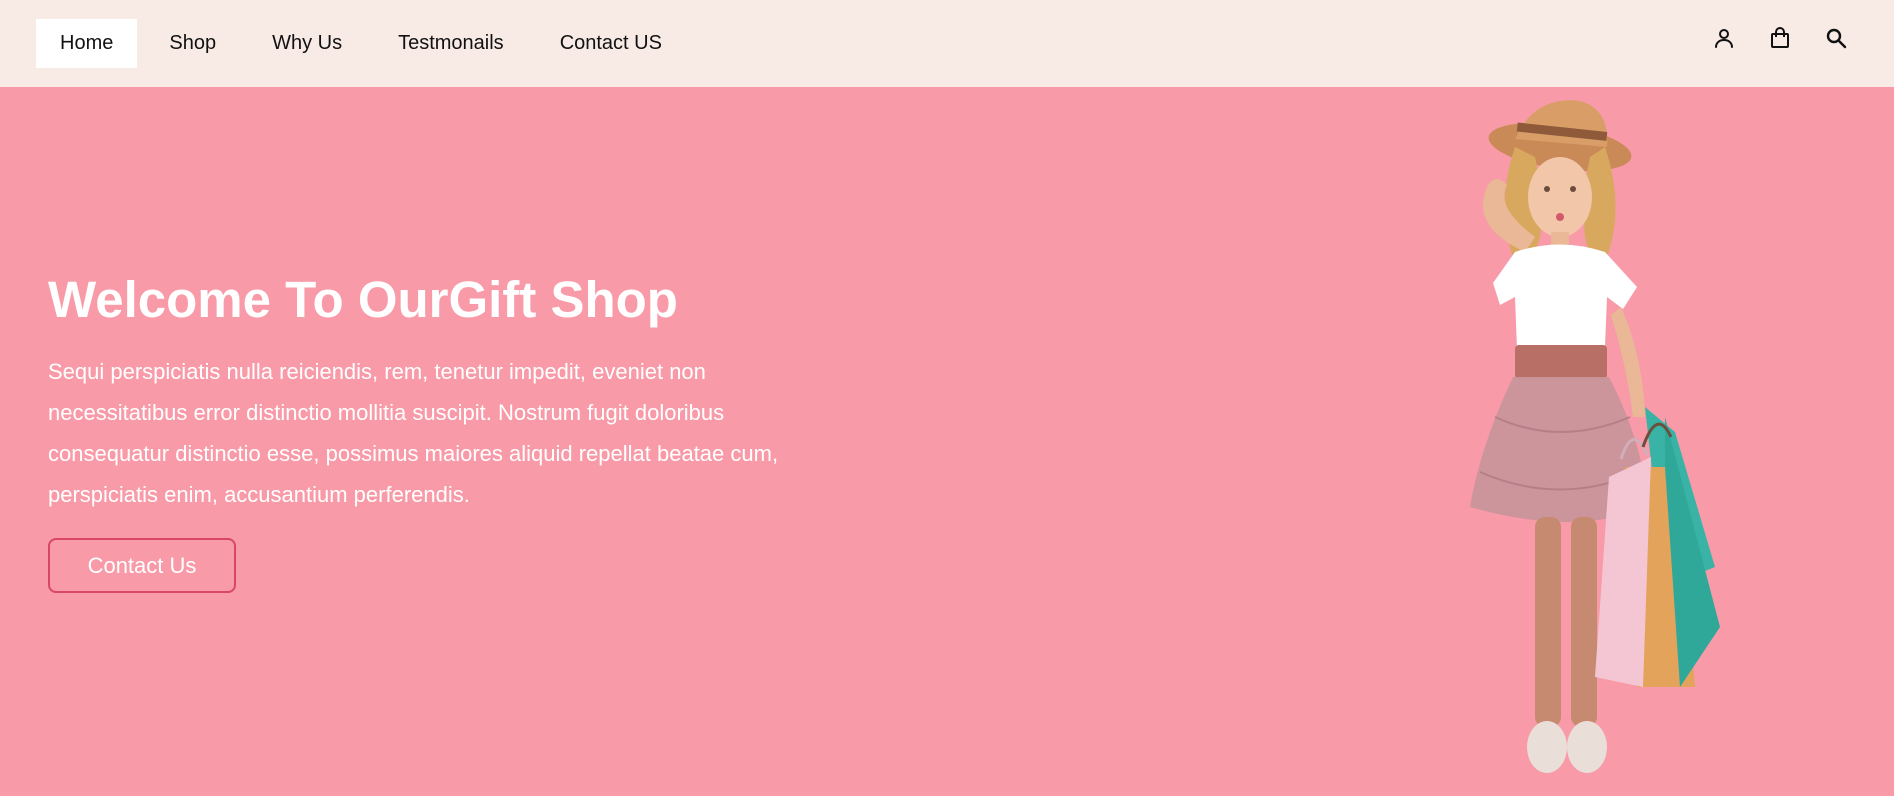 The width and height of the screenshot is (1894, 796). Describe the element at coordinates (1836, 38) in the screenshot. I see `search-icon` at that location.